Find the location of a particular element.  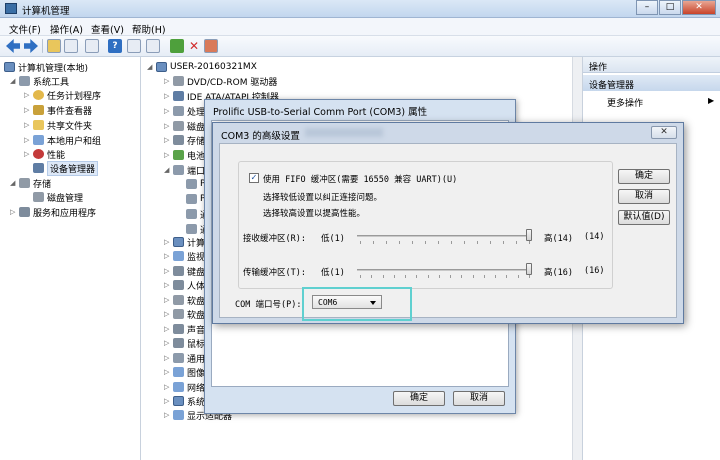

device-category: ▷ 人体 is located at coordinates (184, 285).